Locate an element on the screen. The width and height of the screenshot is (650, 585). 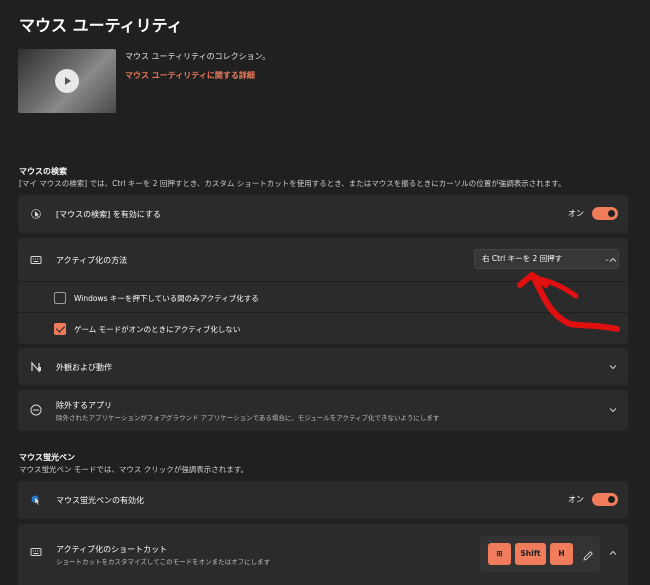
excluded-apps-label: 除外するアプリ is located at coordinates (84, 405).